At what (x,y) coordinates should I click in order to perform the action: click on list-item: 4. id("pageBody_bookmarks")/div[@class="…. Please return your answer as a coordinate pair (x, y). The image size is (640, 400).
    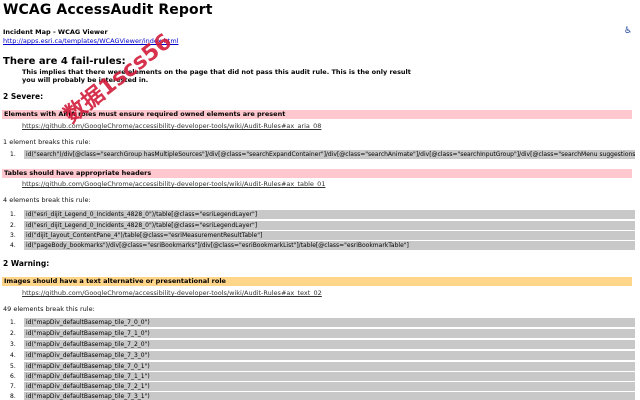
    Looking at the image, I should click on (322, 245).